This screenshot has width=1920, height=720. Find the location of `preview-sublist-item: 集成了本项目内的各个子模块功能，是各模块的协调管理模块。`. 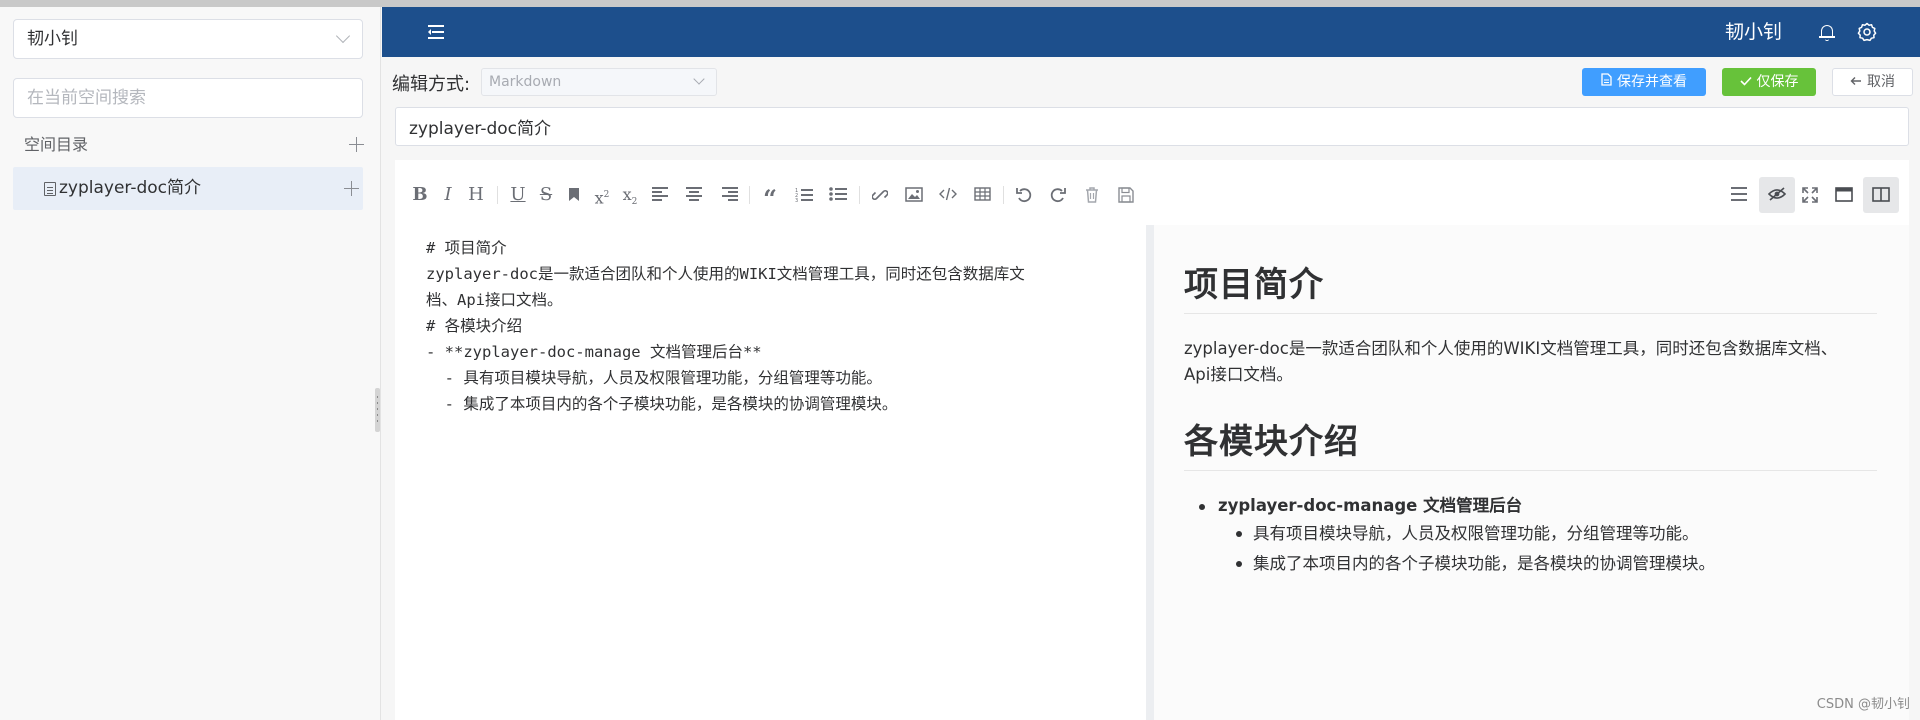

preview-sublist-item: 集成了本项目内的各个子模块功能，是各模块的协调管理模块。 is located at coordinates (1530, 564).